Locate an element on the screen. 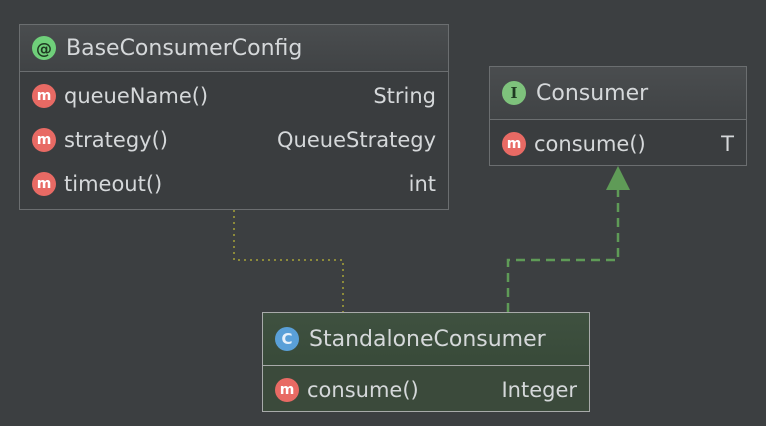 The width and height of the screenshot is (766, 426). member-row: m timeout() int is located at coordinates (234, 184).